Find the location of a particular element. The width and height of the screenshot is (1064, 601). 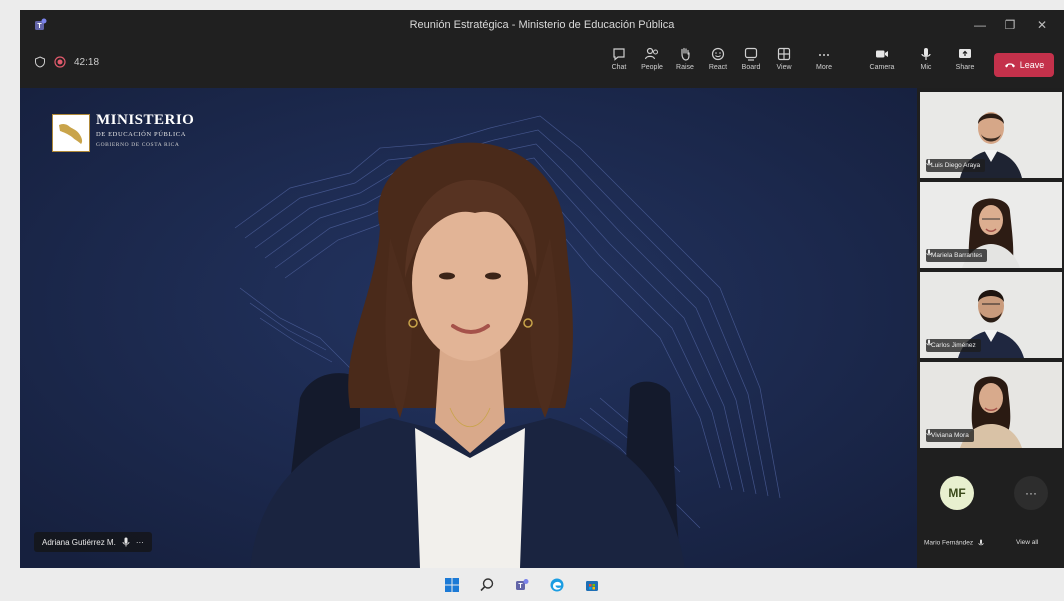

recording-icon is located at coordinates (60, 62).